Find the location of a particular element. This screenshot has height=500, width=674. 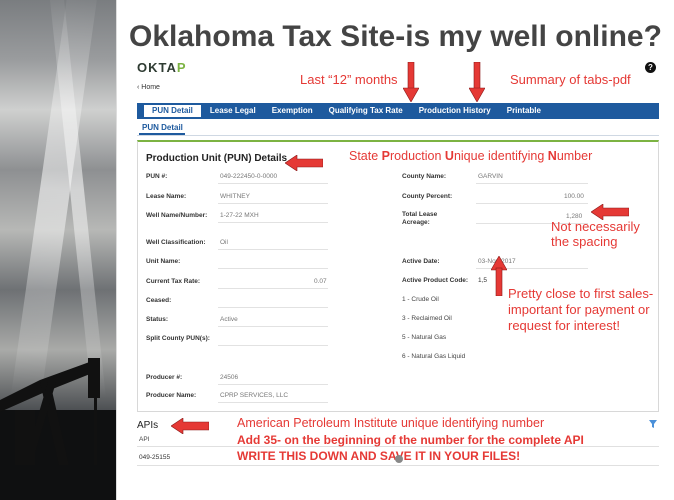

field-label: Well Name/Number: is located at coordinates (177, 215).